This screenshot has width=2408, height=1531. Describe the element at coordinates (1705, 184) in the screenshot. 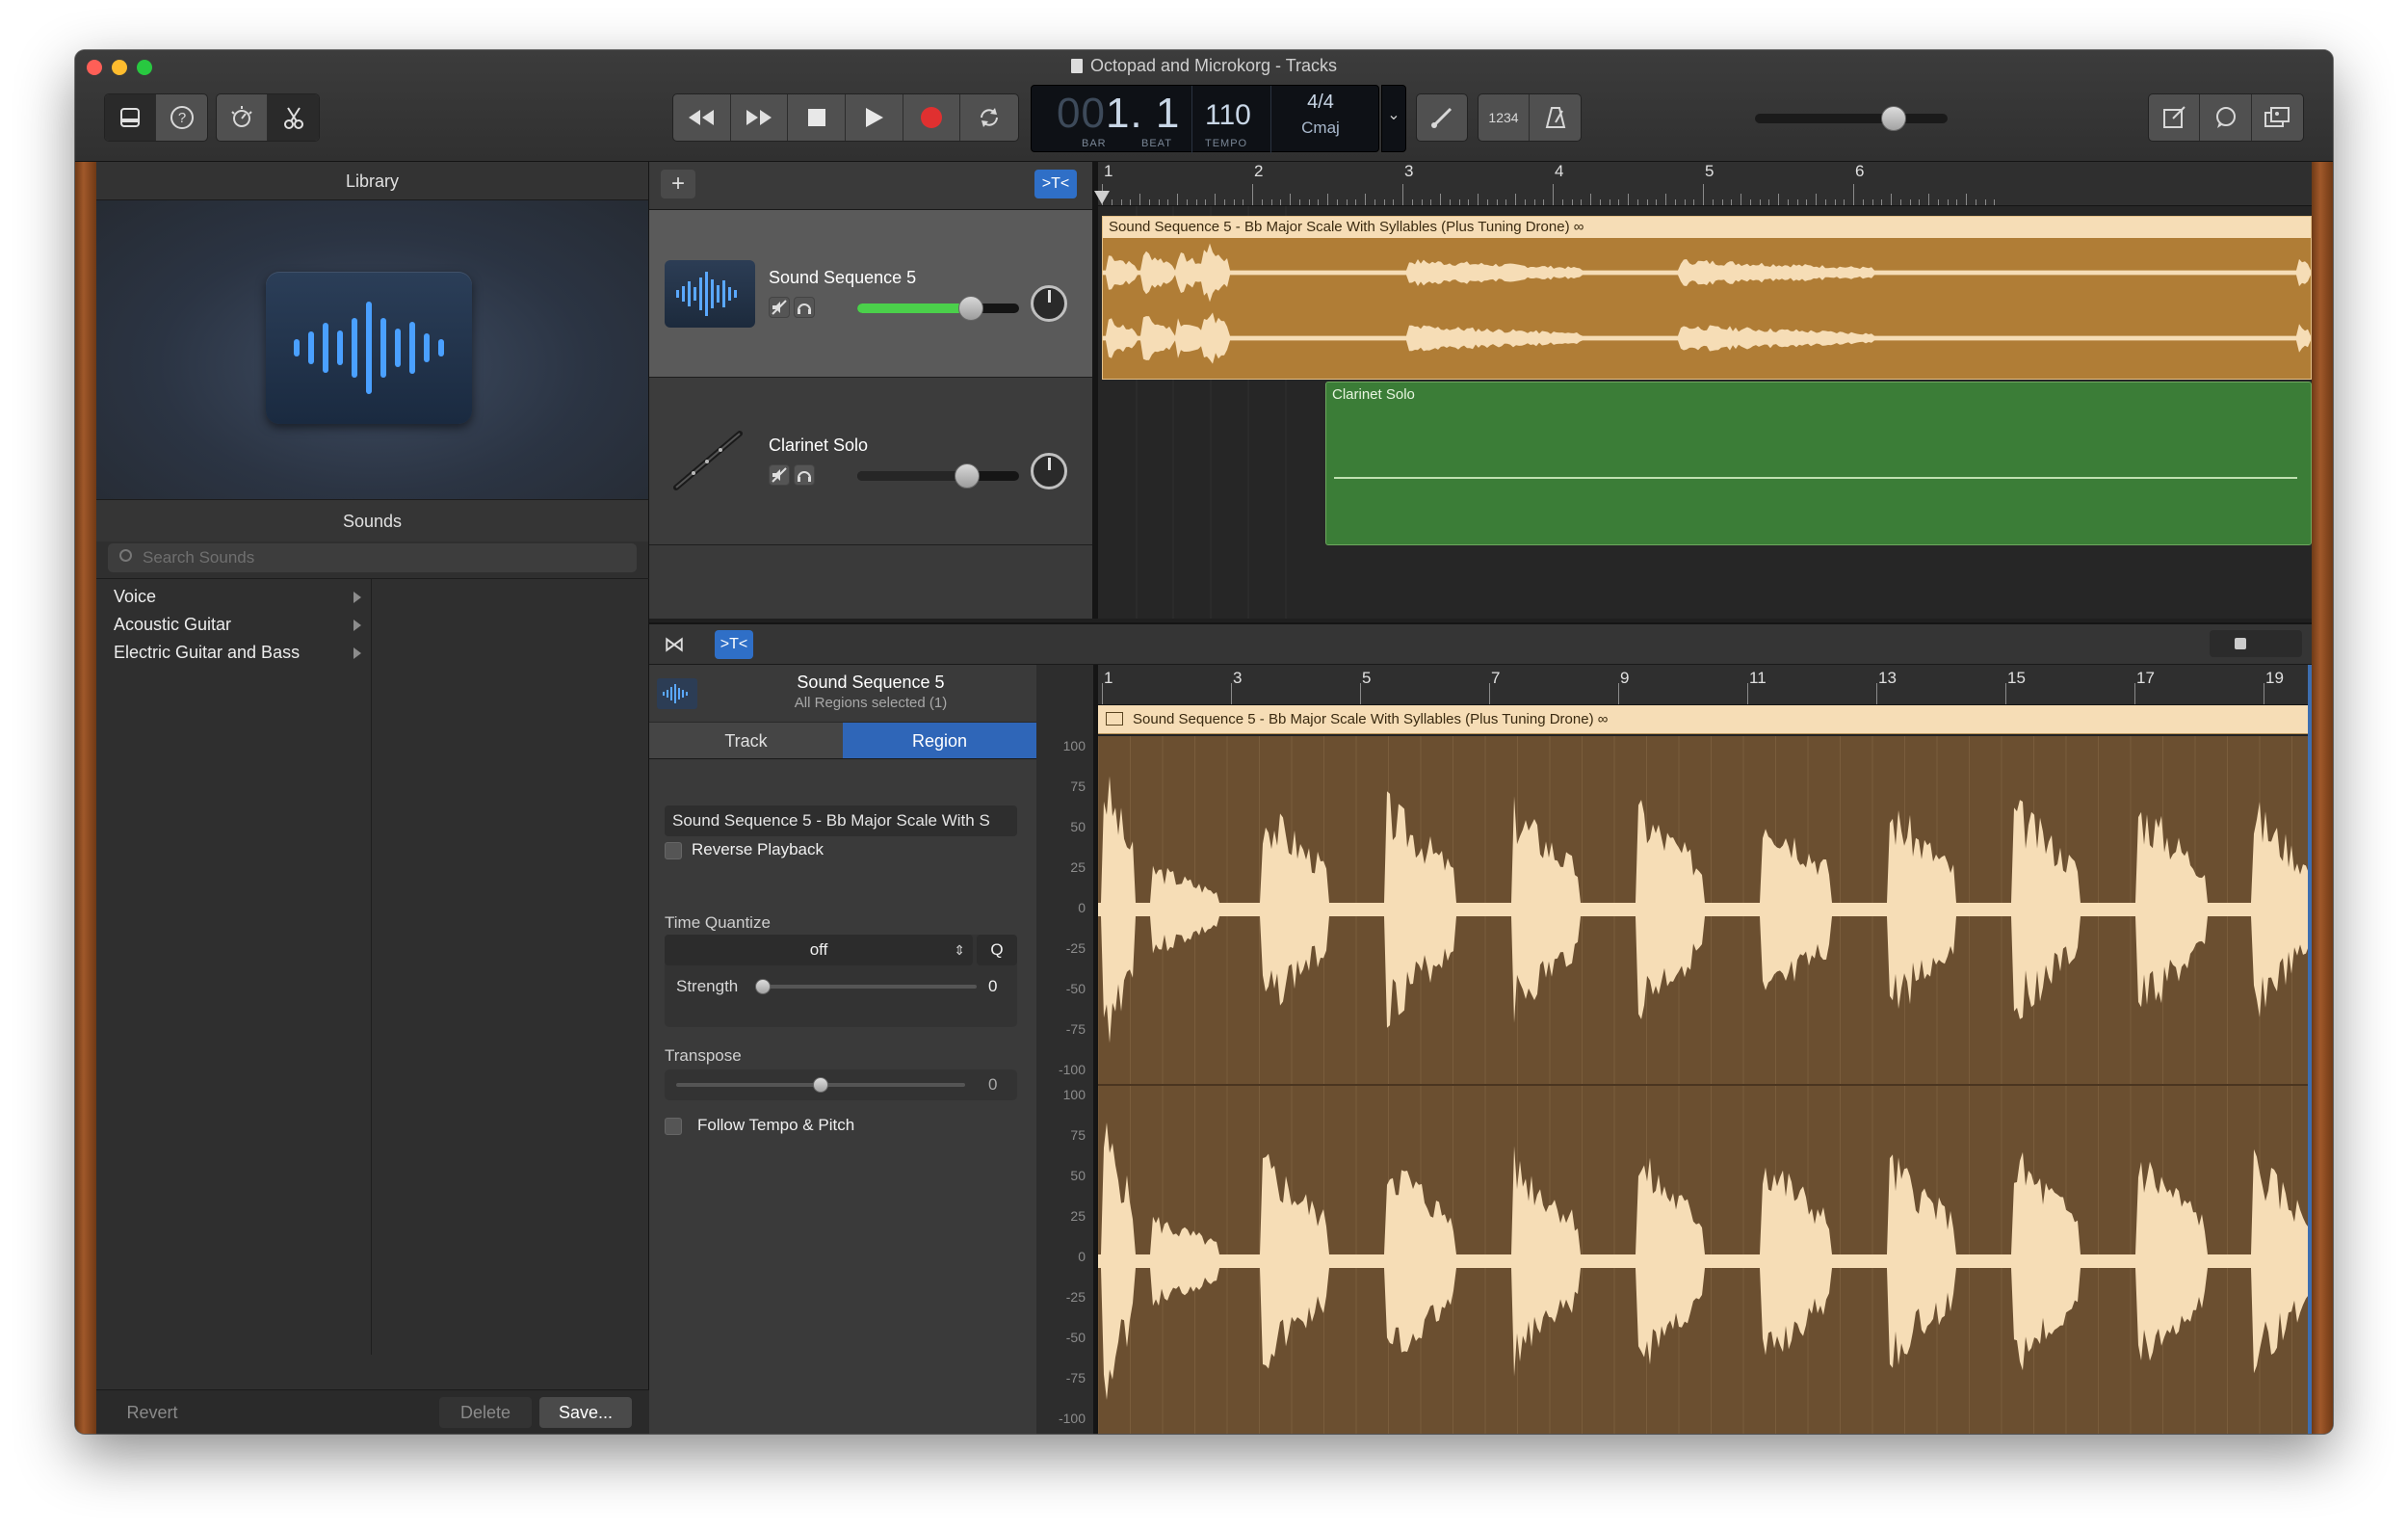

I see `timeline-ruler: 1 2 3 4 5 6` at that location.